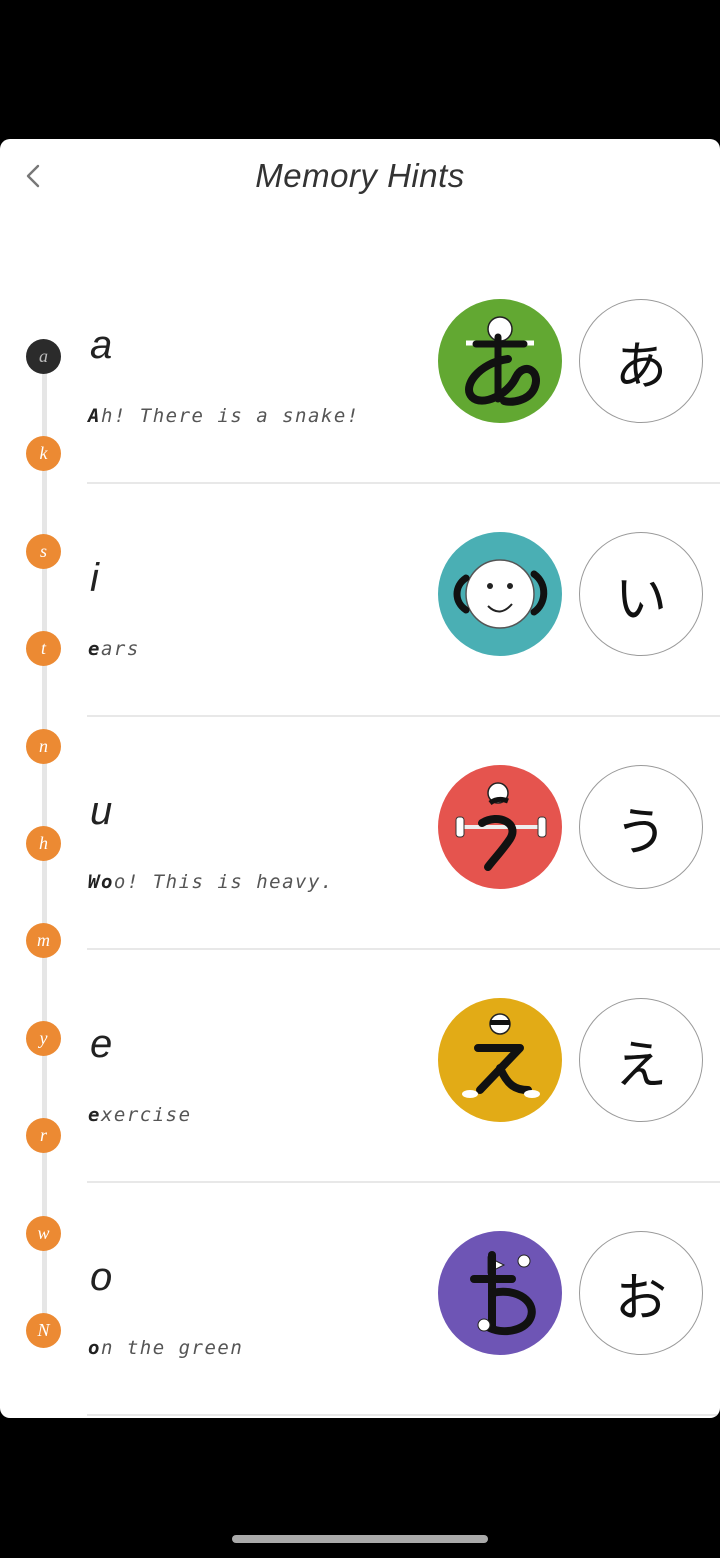 The height and width of the screenshot is (1558, 720). What do you see at coordinates (360, 1539) in the screenshot?
I see `home-indicator` at bounding box center [360, 1539].